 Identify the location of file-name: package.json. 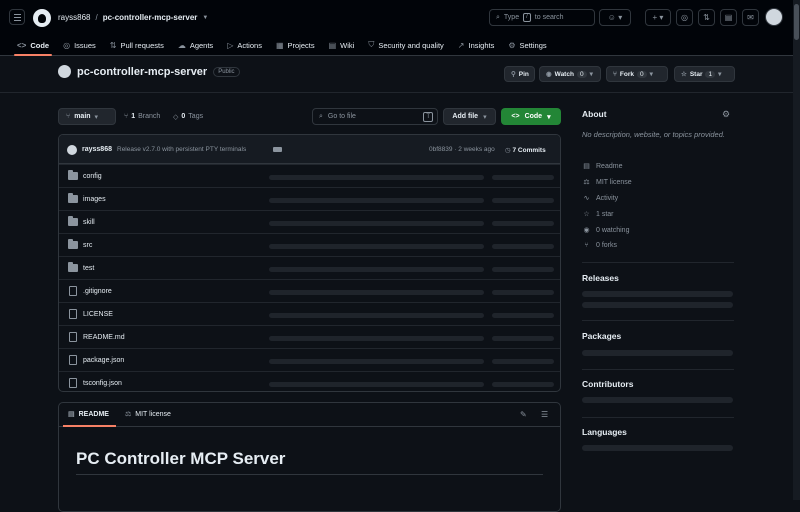
(103, 360).